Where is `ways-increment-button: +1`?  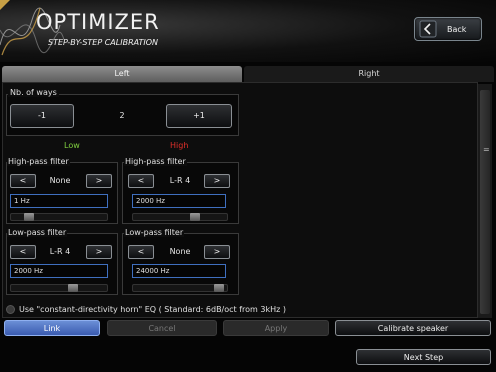 ways-increment-button: +1 is located at coordinates (199, 116).